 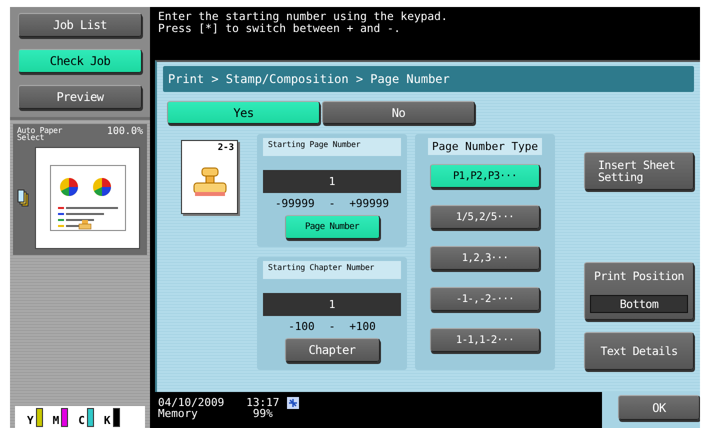 What do you see at coordinates (301, 326) in the screenshot?
I see `range-min: -100` at bounding box center [301, 326].